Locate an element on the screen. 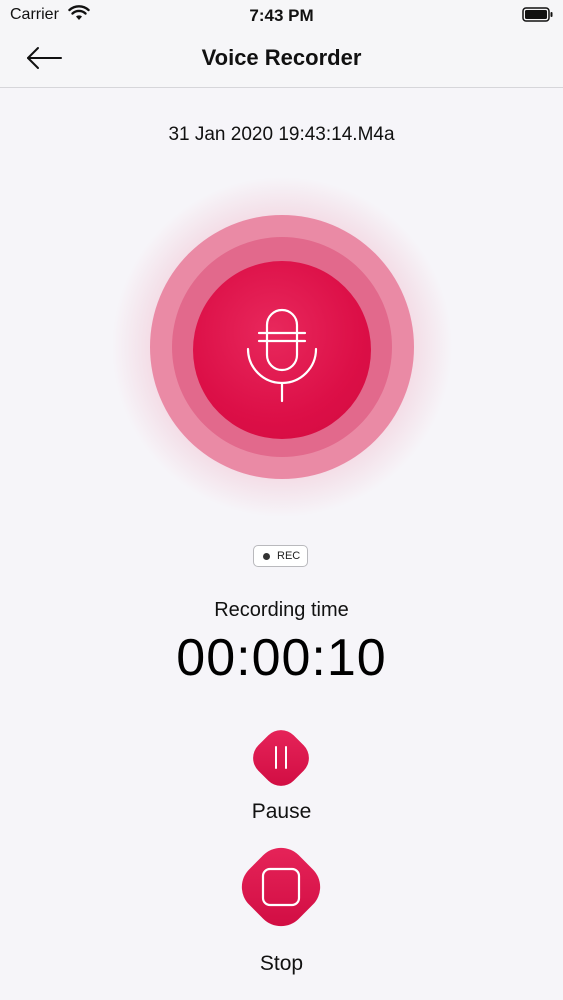 The height and width of the screenshot is (1000, 563). navigation-bar: Voice Recorder is located at coordinates (281, 59).